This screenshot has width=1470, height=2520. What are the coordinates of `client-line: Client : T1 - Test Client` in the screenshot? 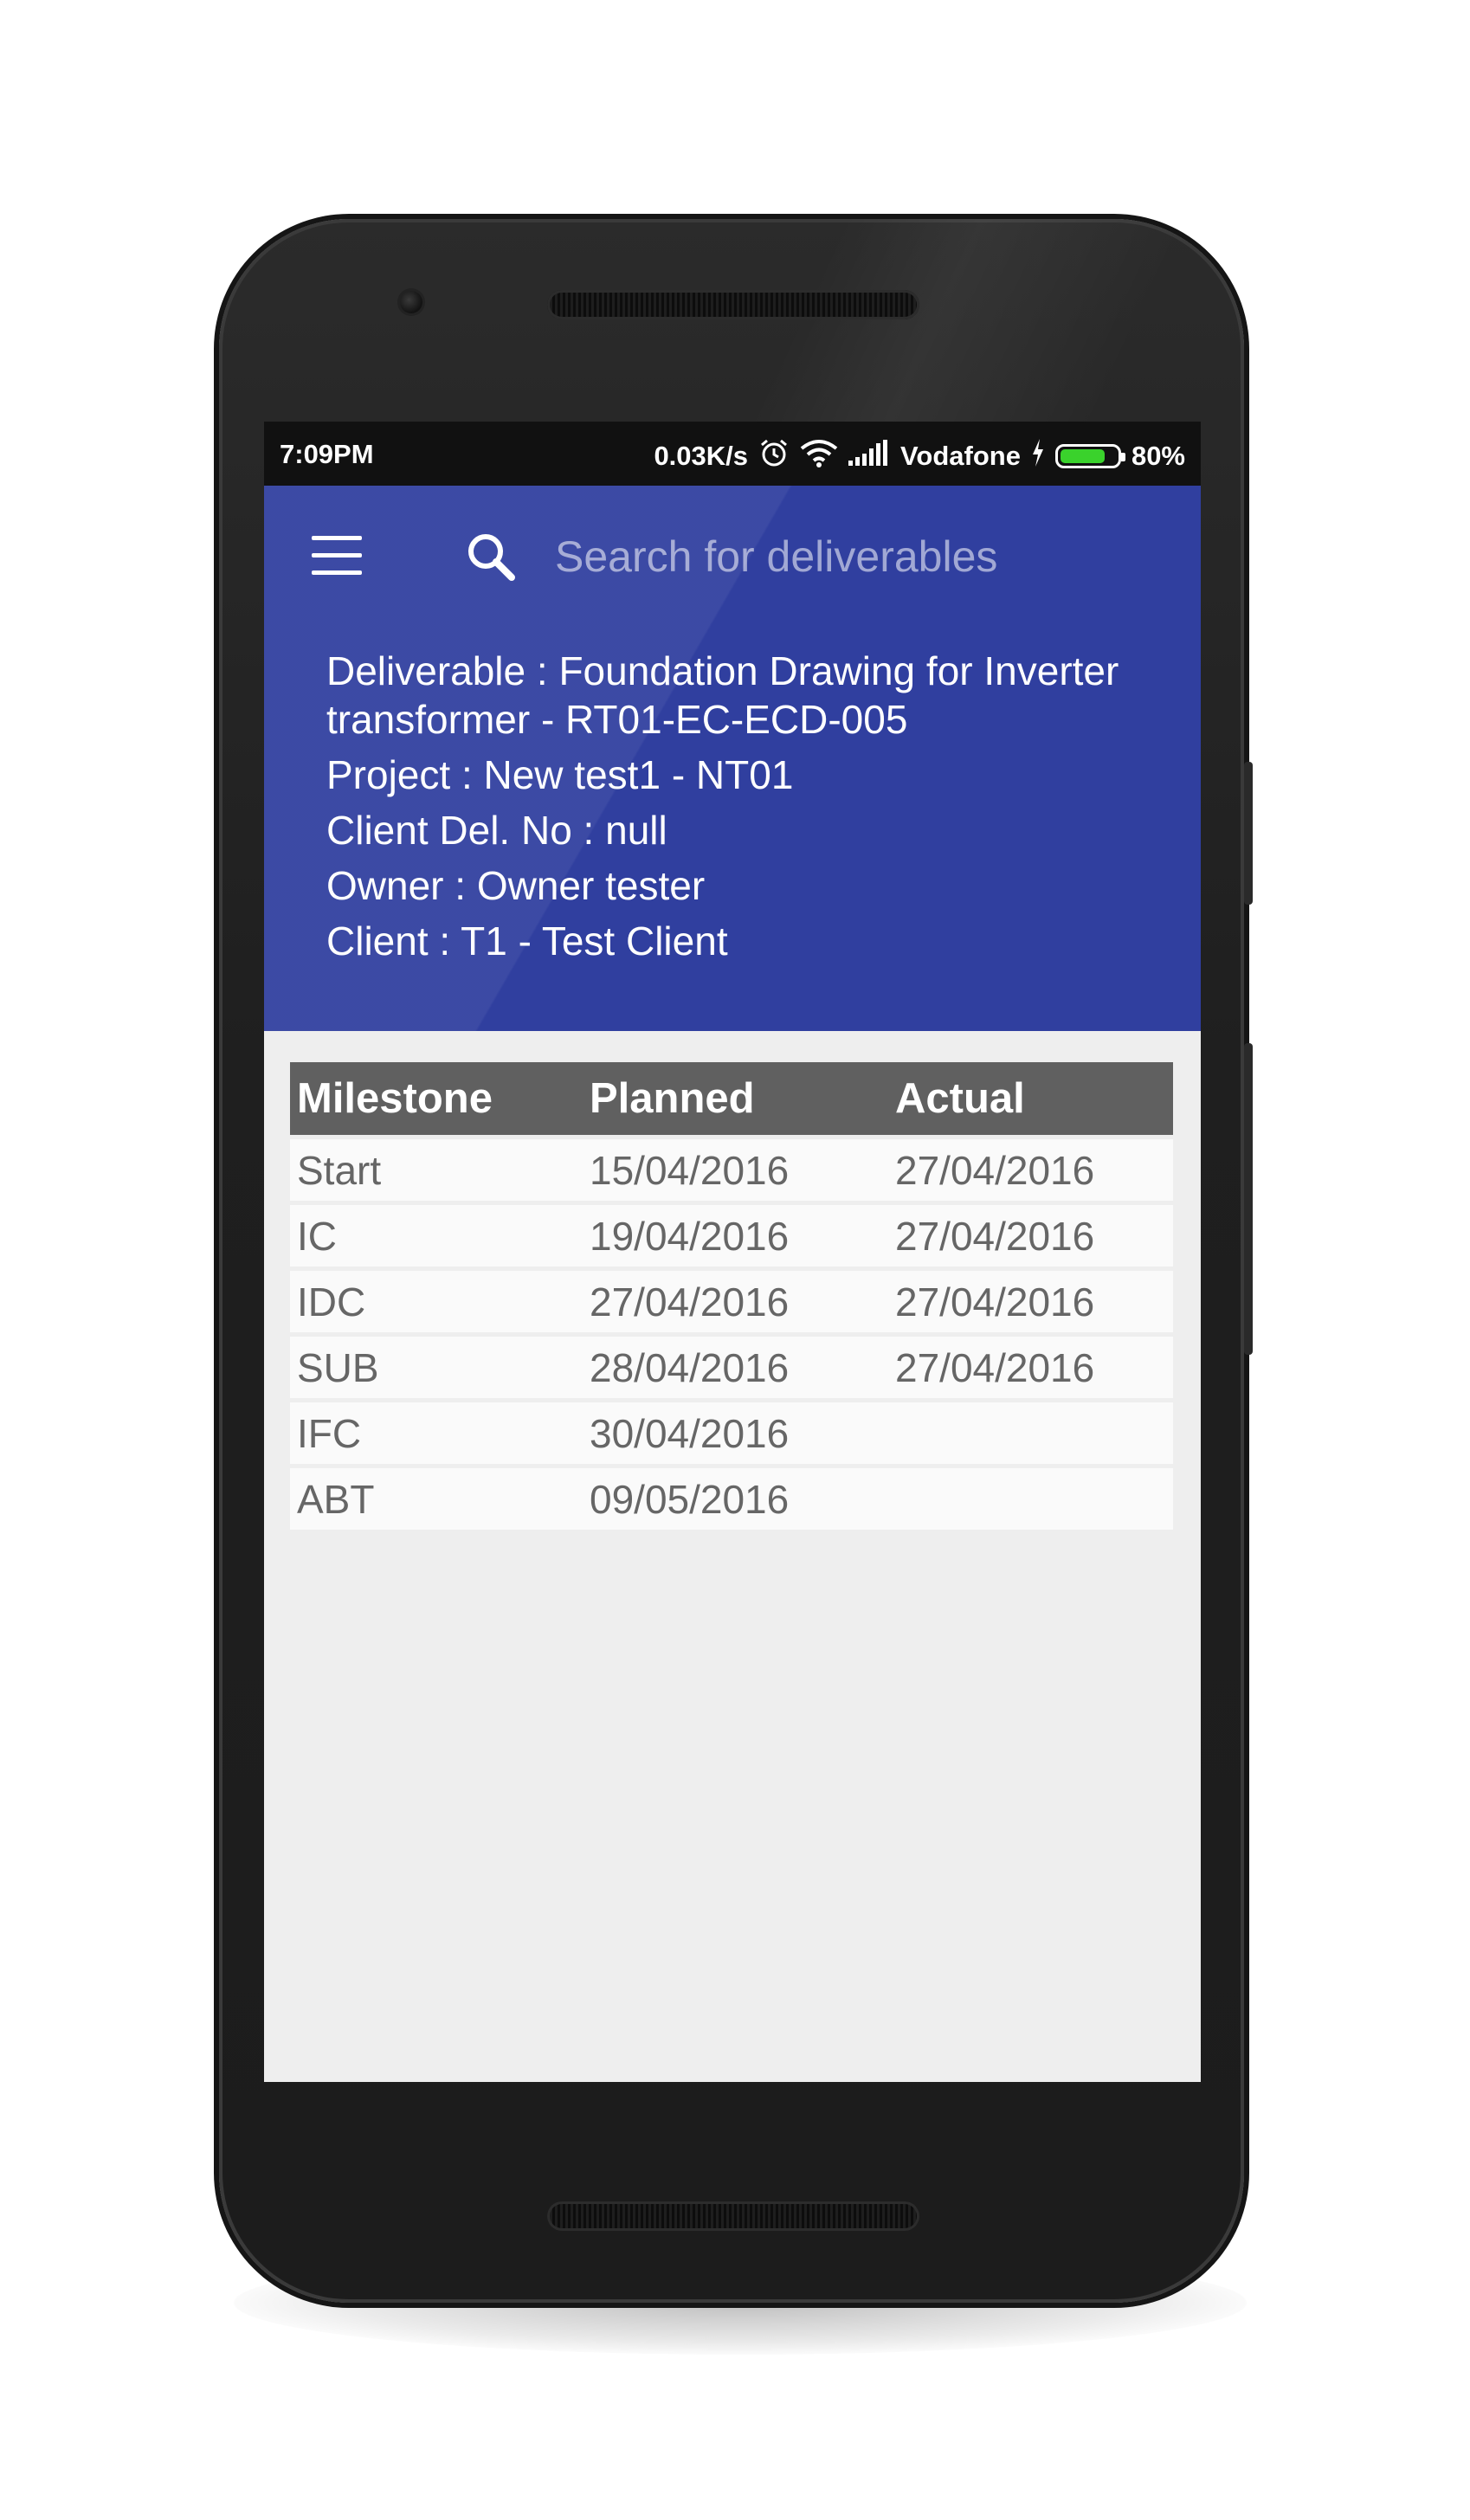 It's located at (527, 941).